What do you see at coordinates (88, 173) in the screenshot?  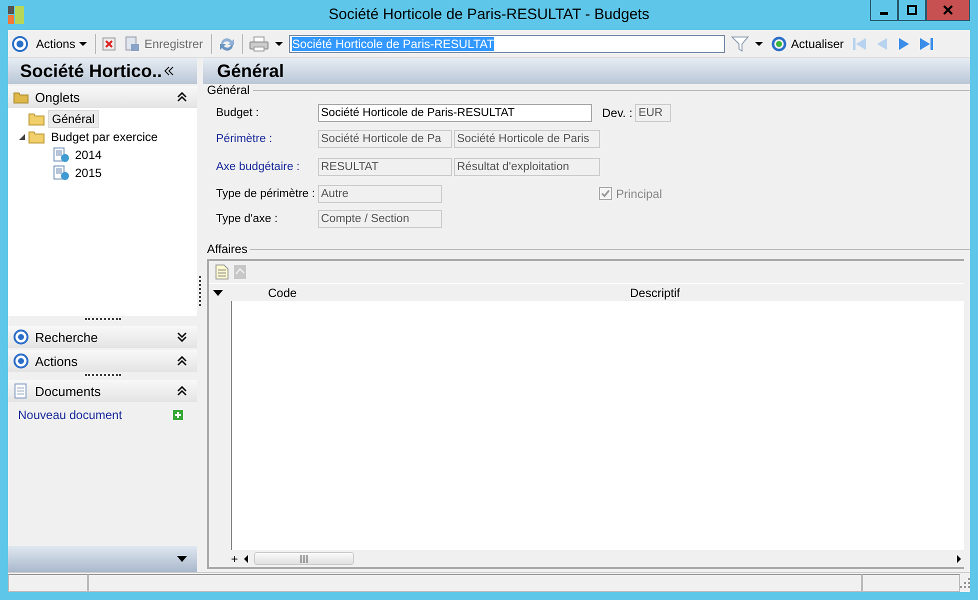 I see `tree-item: 2015` at bounding box center [88, 173].